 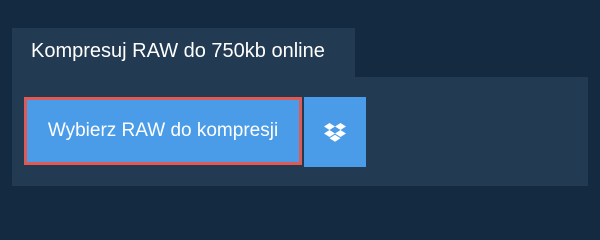 I want to click on choose-raw-file-label: Wybierz RAW do kompresji, so click(x=163, y=130).